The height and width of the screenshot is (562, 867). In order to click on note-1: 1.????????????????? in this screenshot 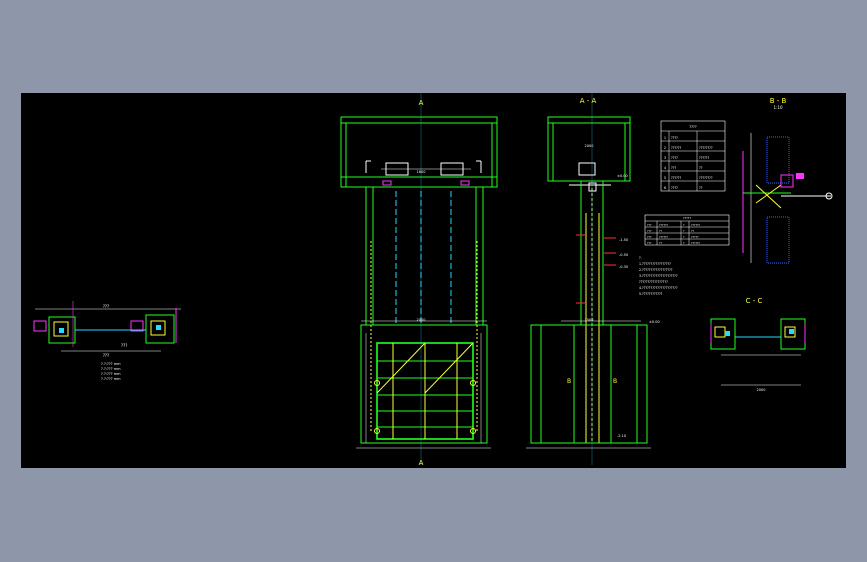, I will do `click(655, 264)`.